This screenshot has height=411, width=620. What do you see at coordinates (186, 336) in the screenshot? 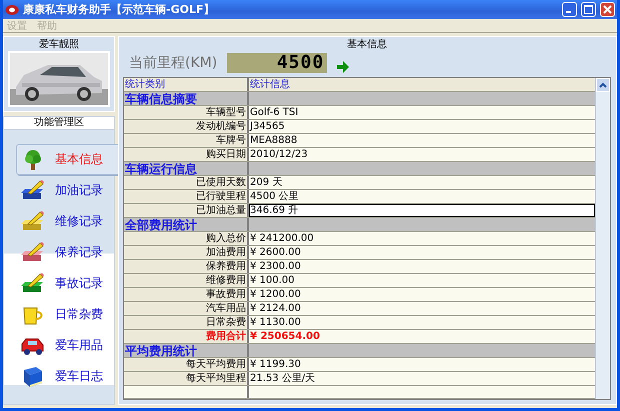
I see `table-cell: 费用合计` at bounding box center [186, 336].